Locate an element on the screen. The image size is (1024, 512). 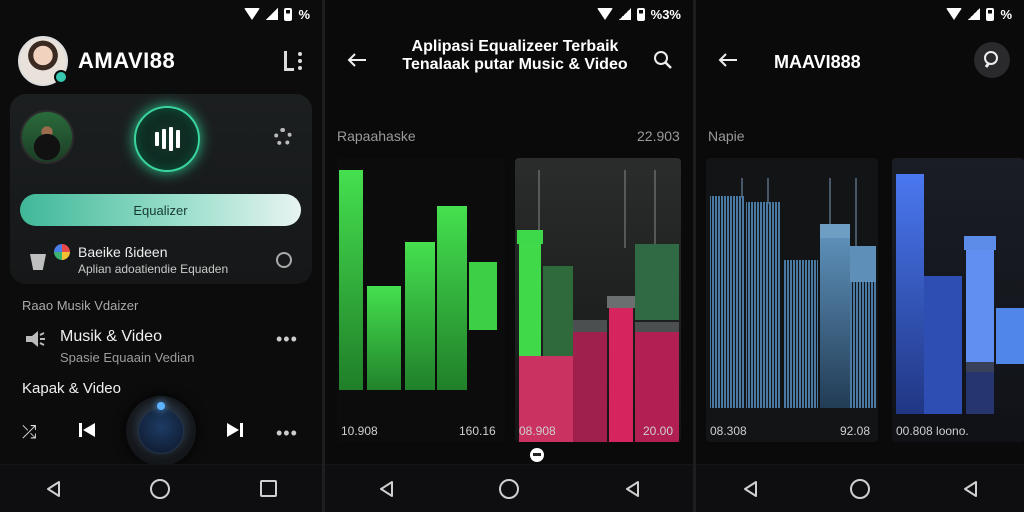
speaker-icon is located at coordinates (35, 339).